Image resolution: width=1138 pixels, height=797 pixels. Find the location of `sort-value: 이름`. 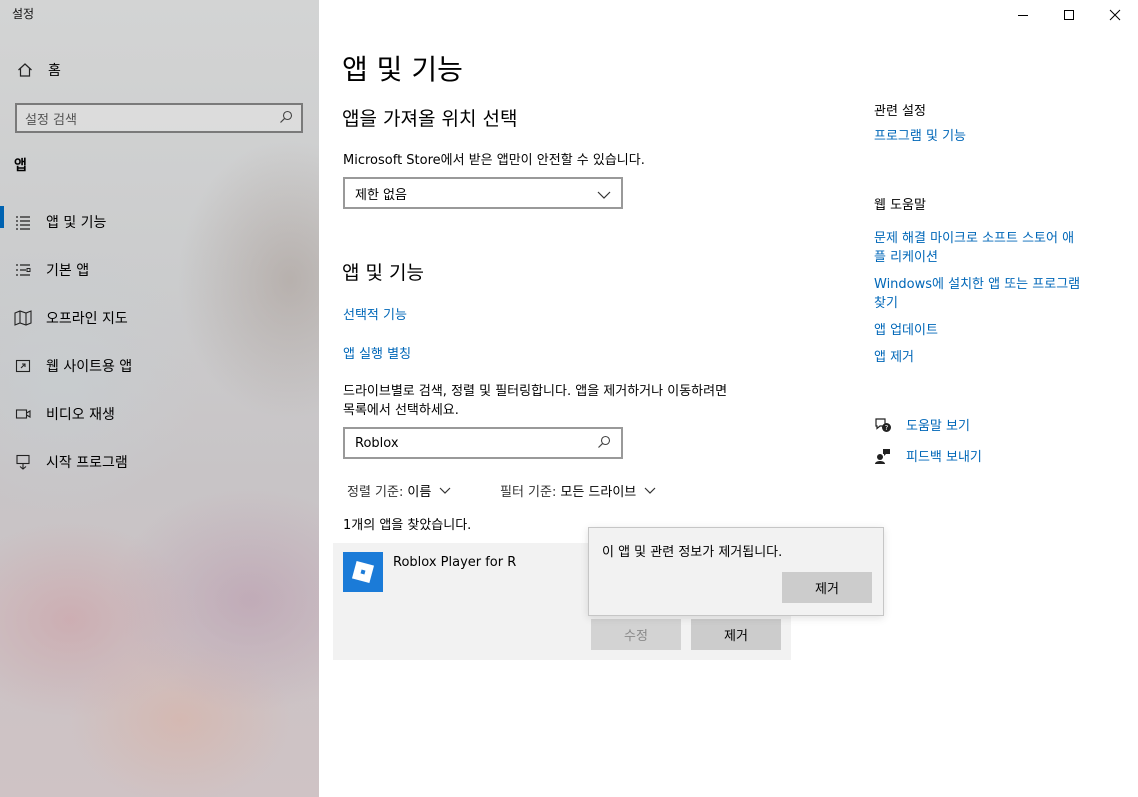

sort-value: 이름 is located at coordinates (419, 492).